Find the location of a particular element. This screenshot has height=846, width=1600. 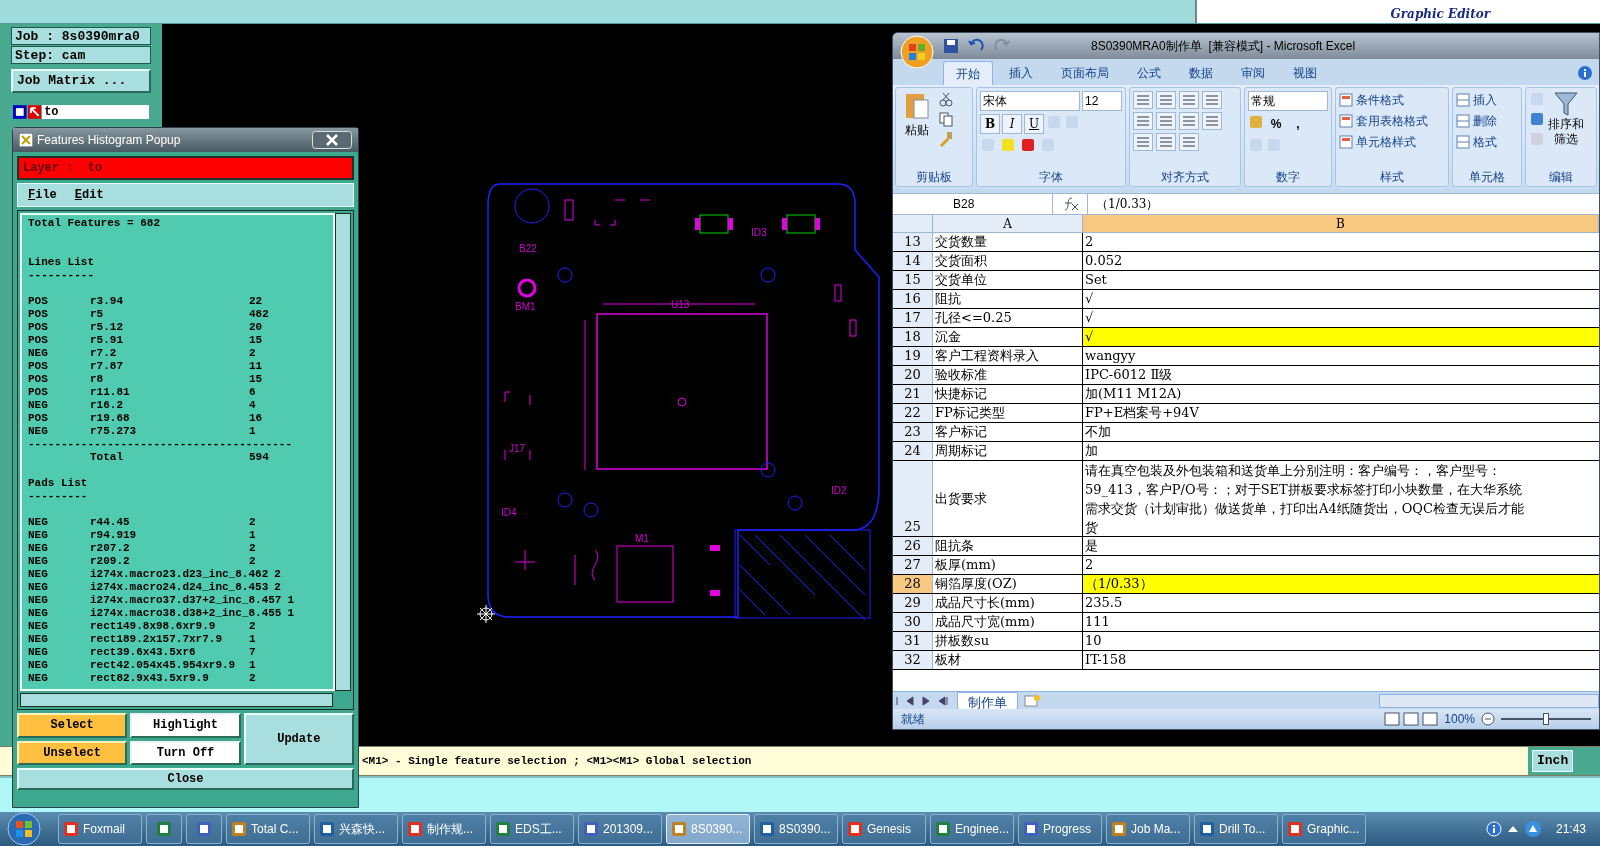

row-header: 31 is located at coordinates (913, 641).